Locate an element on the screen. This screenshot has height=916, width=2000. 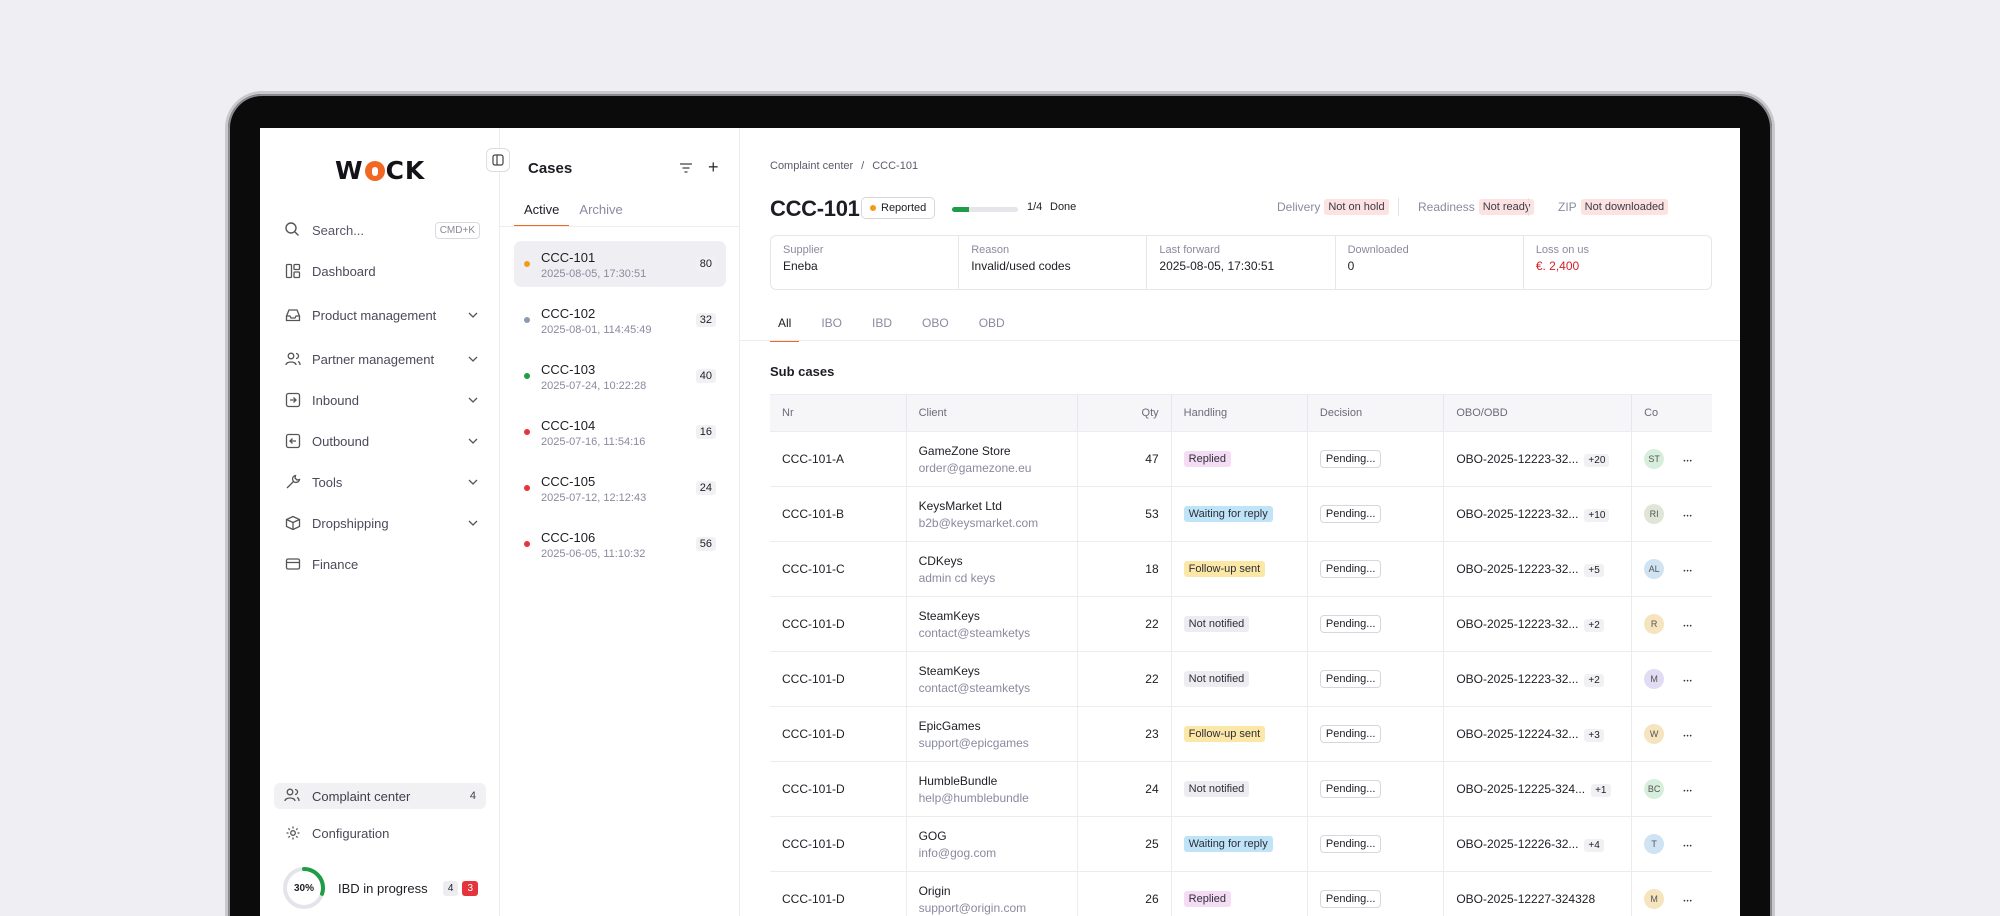
client-email: admin cd keys is located at coordinates (992, 578).